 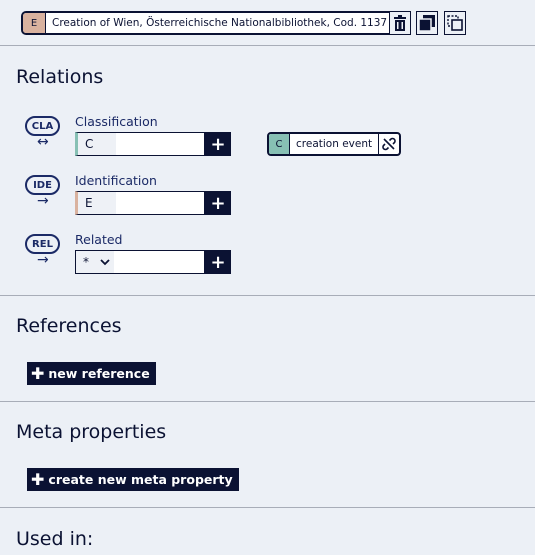 What do you see at coordinates (42, 244) in the screenshot?
I see `relation-badge: REL` at bounding box center [42, 244].